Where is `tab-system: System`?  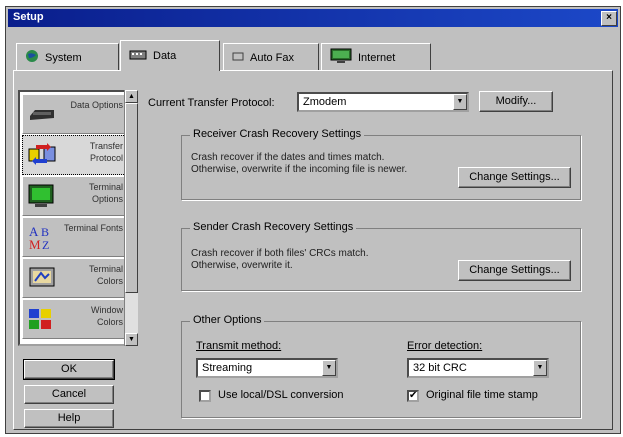
tab-system: System is located at coordinates (67, 57).